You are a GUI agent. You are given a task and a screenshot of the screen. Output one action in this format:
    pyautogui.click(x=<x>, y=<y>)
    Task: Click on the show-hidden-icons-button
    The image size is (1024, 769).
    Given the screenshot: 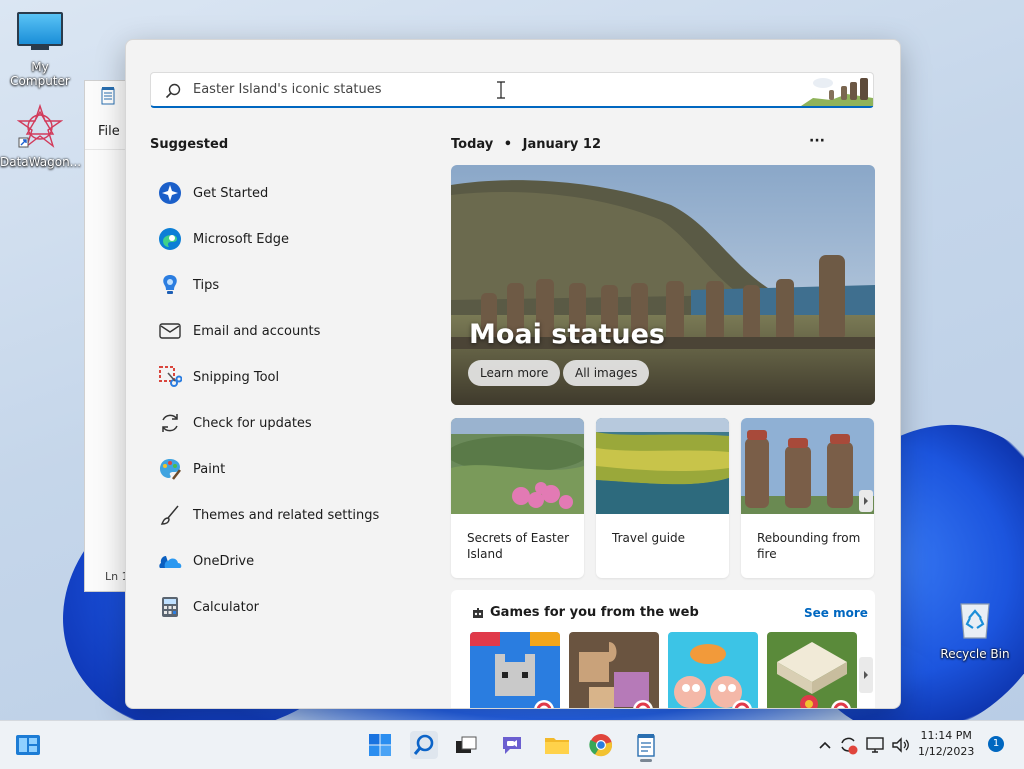 What is the action you would take?
    pyautogui.click(x=825, y=745)
    